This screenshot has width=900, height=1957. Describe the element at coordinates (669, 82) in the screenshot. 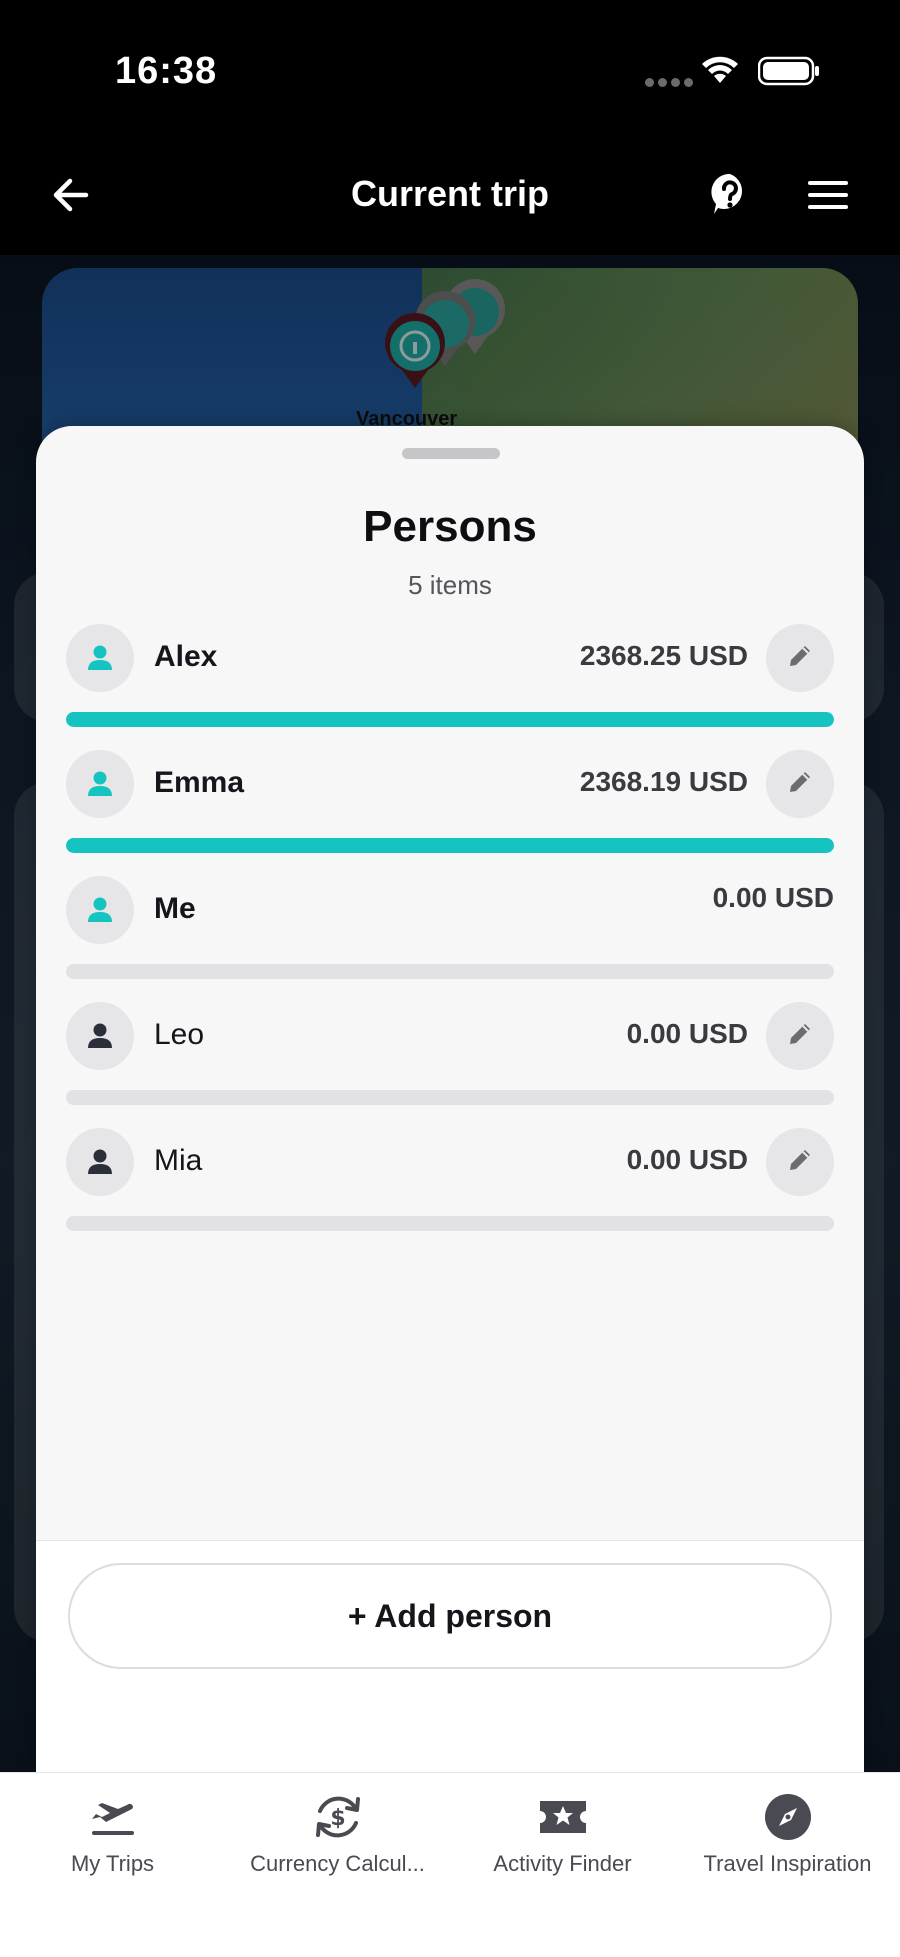

I see `cellular-signal-icon` at that location.